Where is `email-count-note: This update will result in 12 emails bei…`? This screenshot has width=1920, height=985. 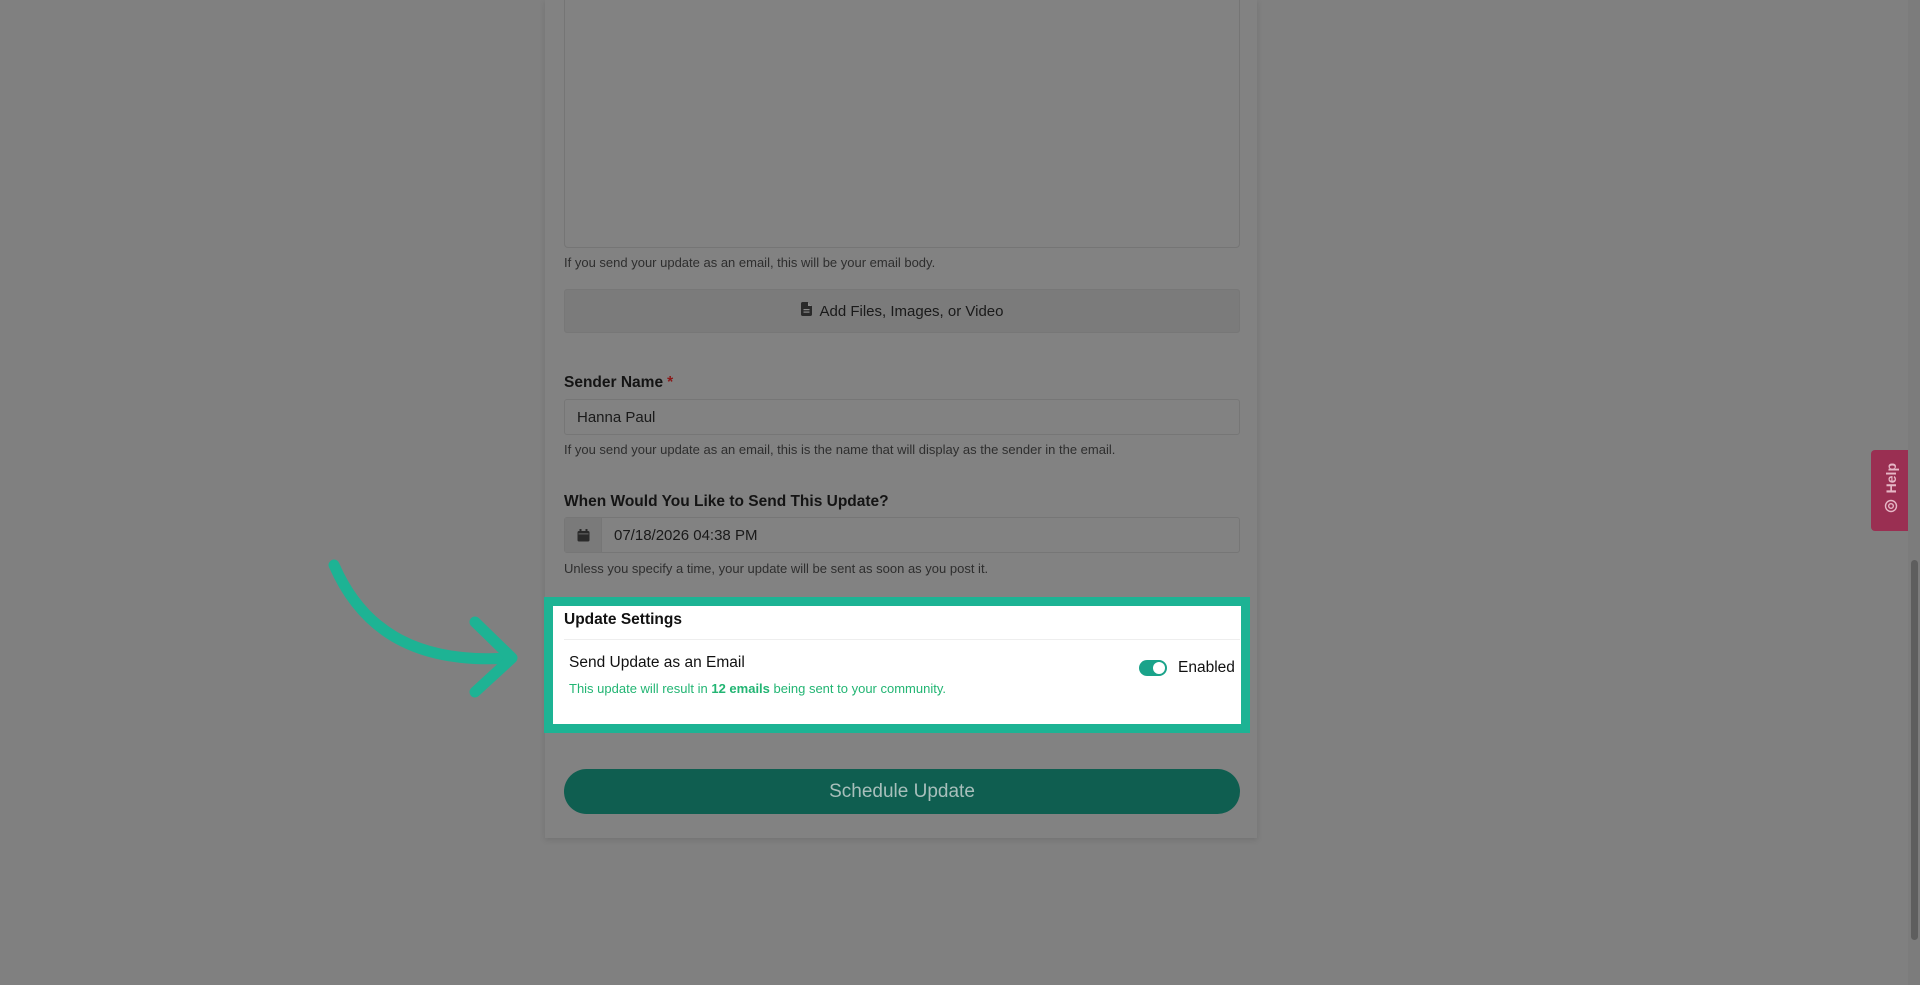
email-count-note: This update will result in 12 emails bei… is located at coordinates (757, 688).